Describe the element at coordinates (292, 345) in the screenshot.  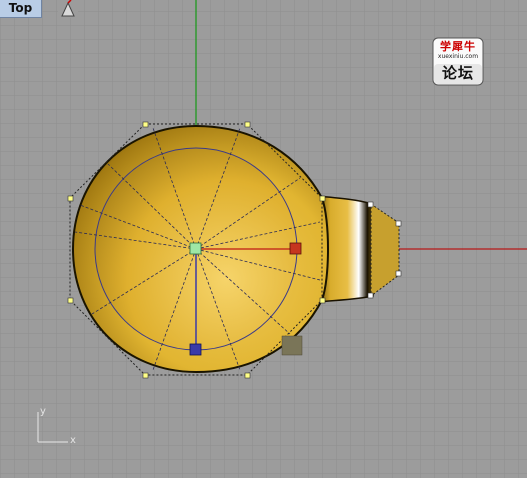
I see `gumball-scale-handle` at that location.